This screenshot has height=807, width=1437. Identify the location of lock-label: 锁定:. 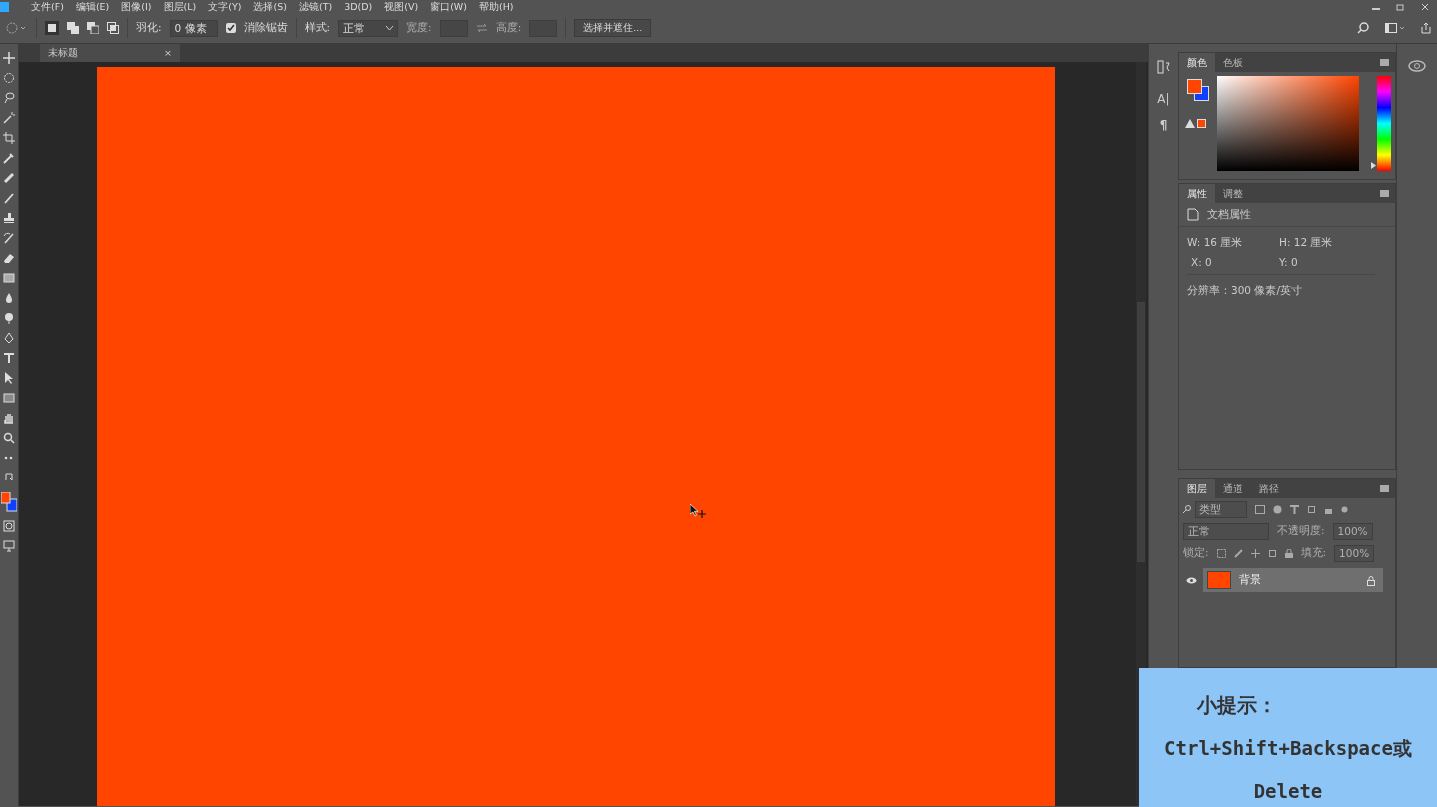
(1196, 553).